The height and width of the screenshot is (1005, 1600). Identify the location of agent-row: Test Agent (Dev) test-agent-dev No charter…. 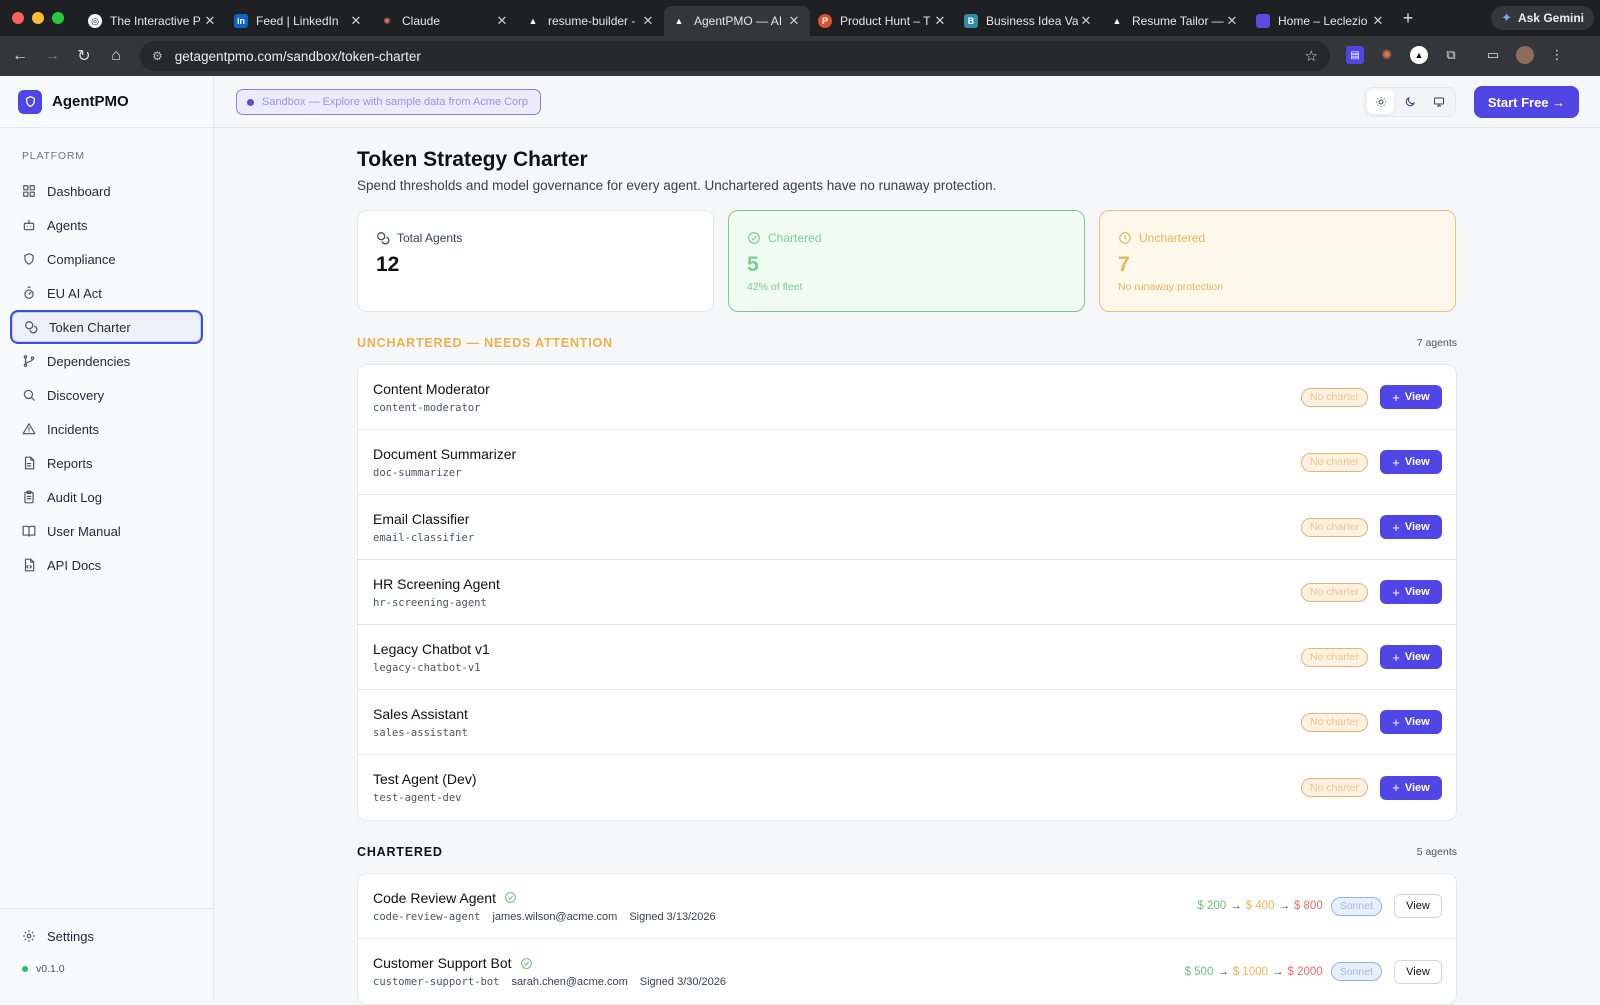
(907, 787).